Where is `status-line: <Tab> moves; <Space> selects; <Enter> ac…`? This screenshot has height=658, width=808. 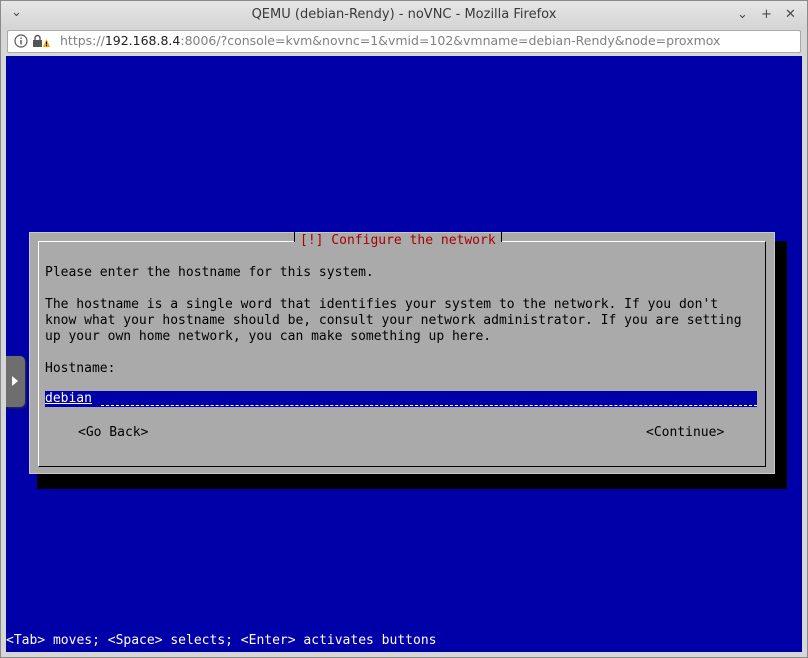 status-line: <Tab> moves; <Space> selects; <Enter> ac… is located at coordinates (221, 640).